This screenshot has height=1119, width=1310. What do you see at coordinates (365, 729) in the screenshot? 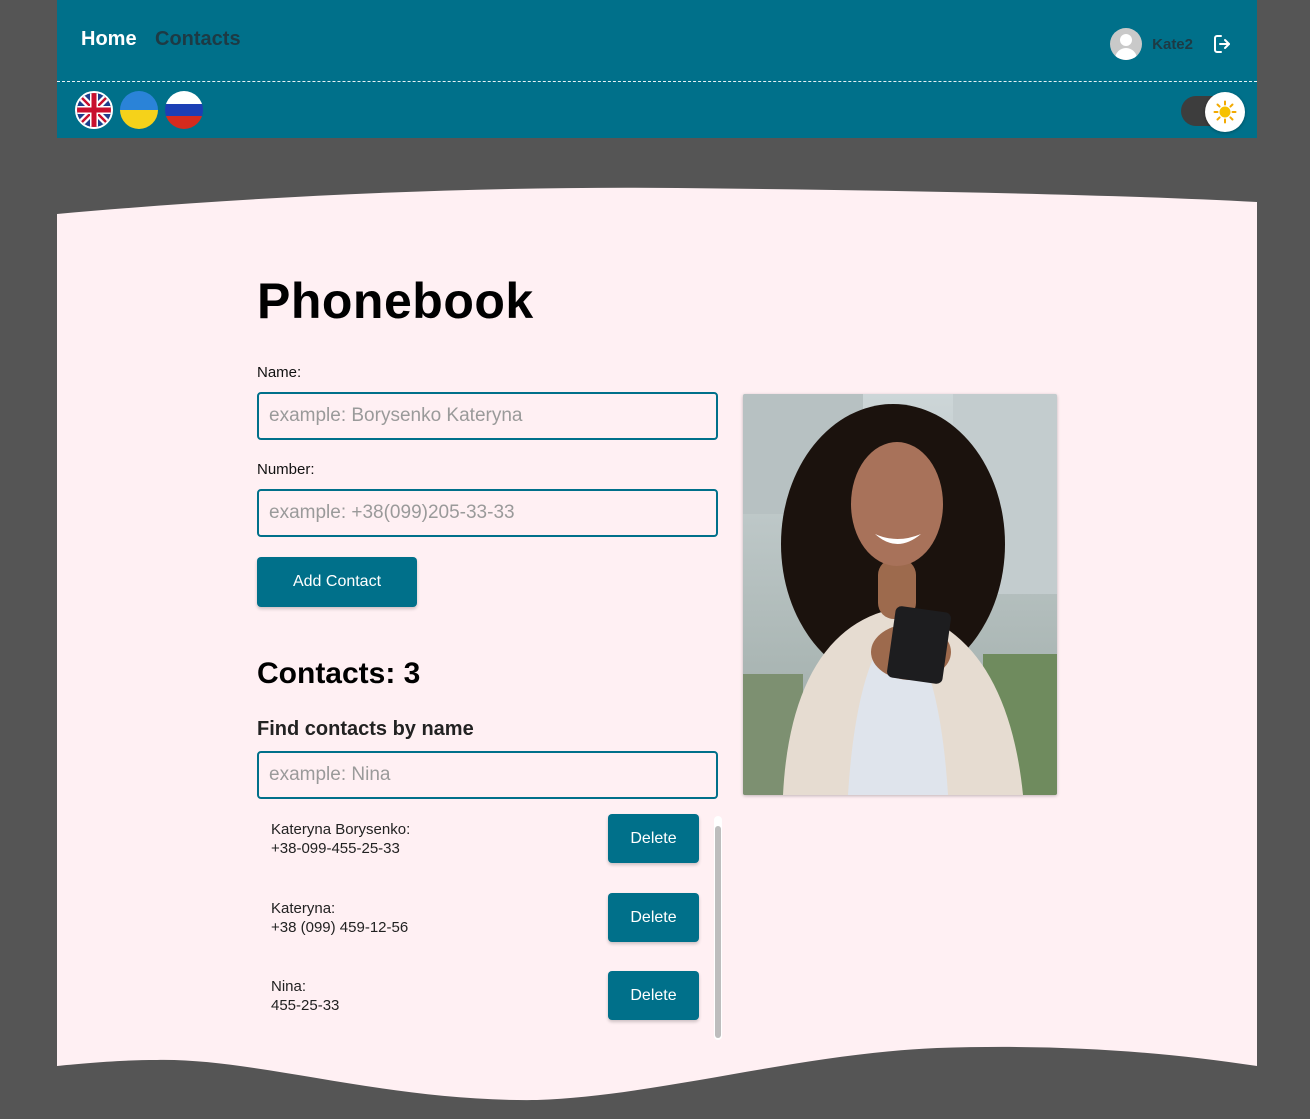
I see `find-contacts-label: Find contacts by name` at bounding box center [365, 729].